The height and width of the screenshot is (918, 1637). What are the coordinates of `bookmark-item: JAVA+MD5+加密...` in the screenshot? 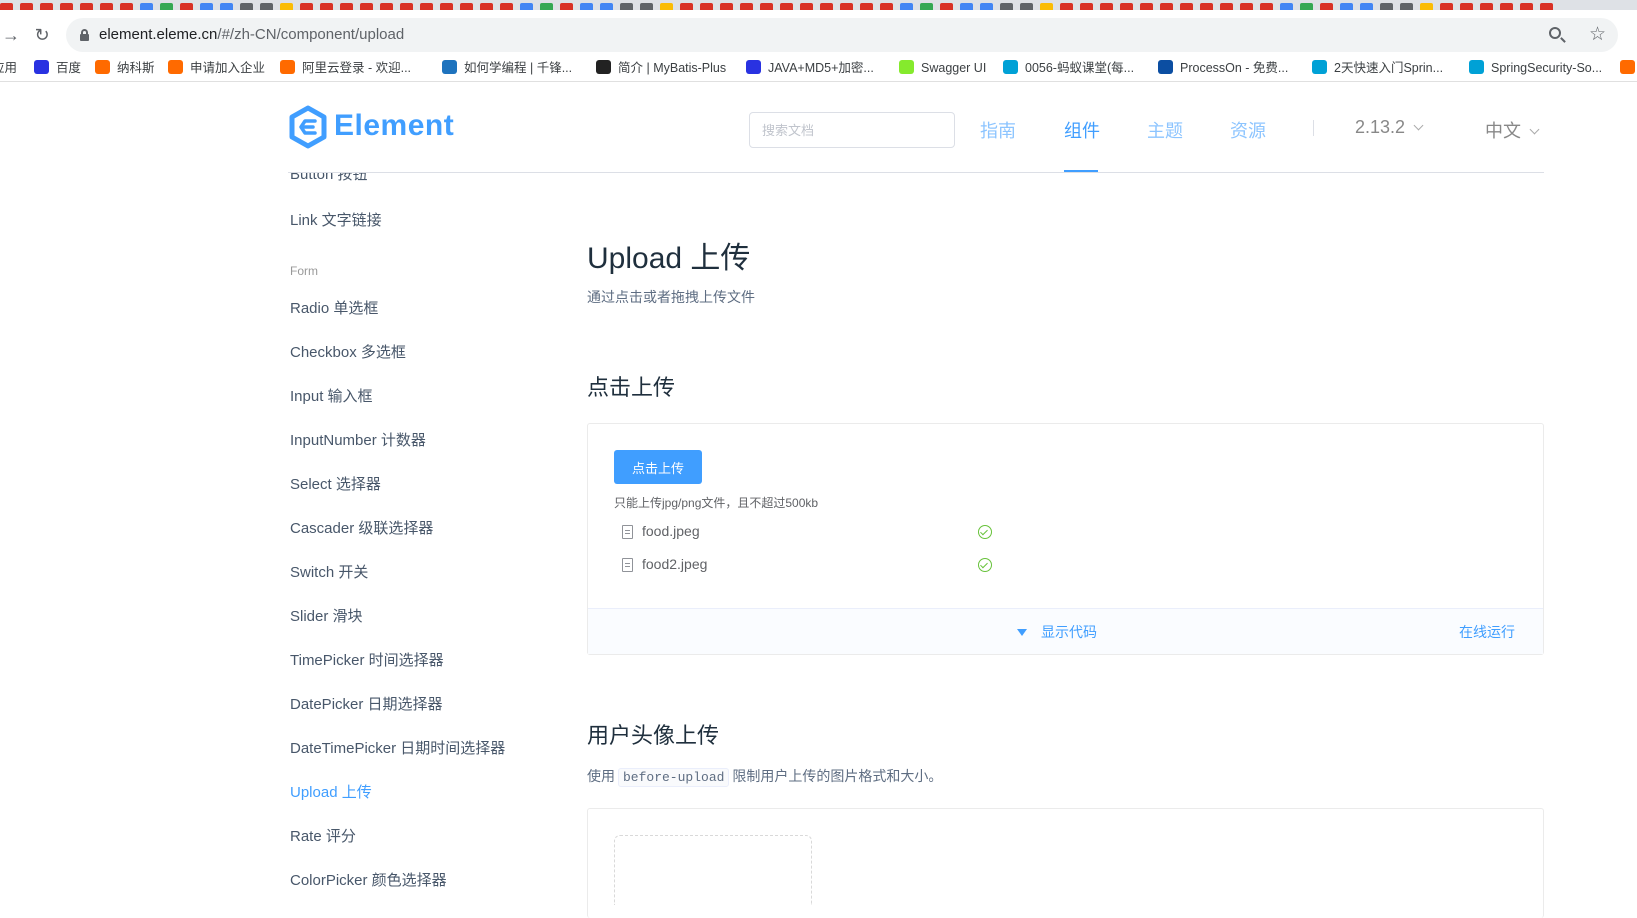 It's located at (810, 68).